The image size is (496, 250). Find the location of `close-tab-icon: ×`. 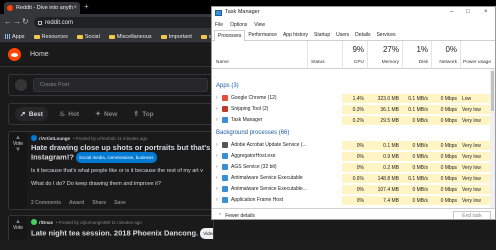

close-tab-icon: × is located at coordinates (75, 8).